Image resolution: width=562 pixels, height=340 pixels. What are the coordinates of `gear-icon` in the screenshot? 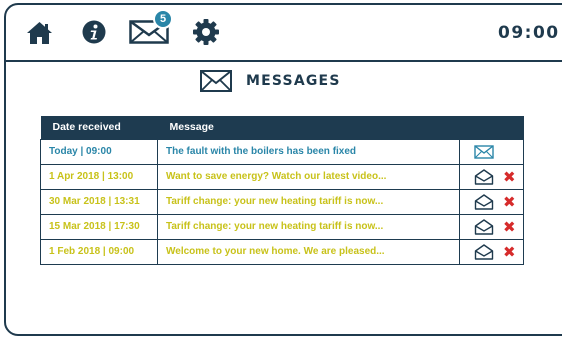 It's located at (206, 32).